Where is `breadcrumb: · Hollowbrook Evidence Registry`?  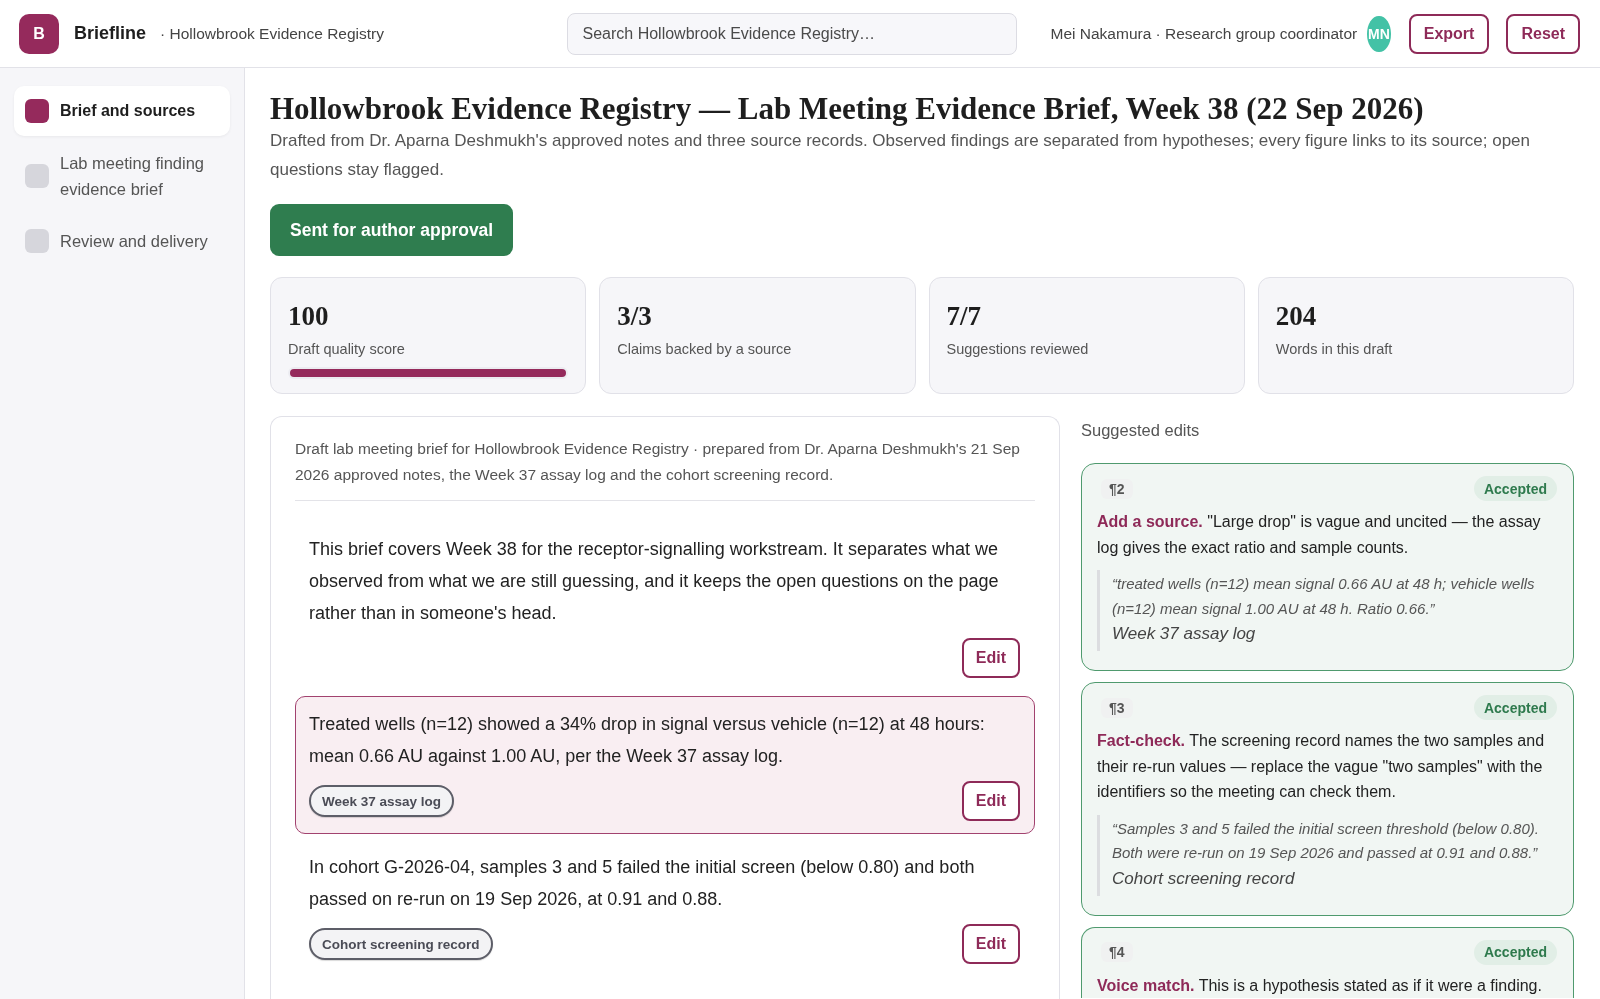
breadcrumb: · Hollowbrook Evidence Registry is located at coordinates (272, 33).